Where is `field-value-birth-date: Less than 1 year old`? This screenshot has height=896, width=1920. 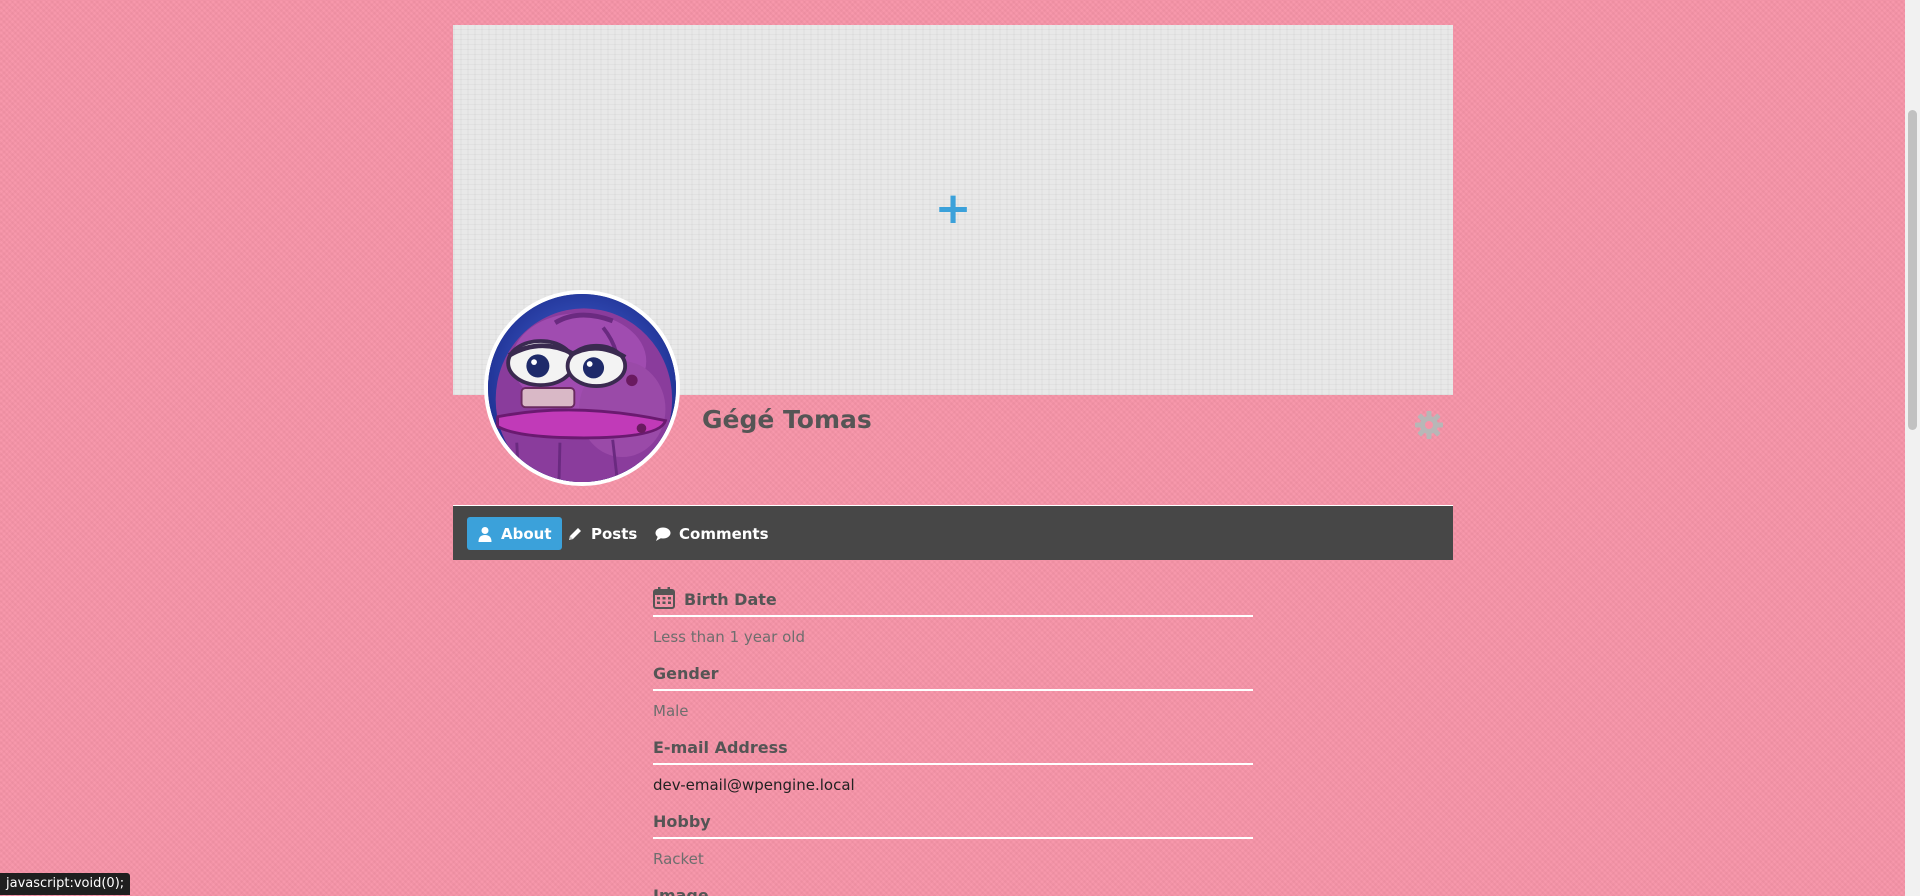 field-value-birth-date: Less than 1 year old is located at coordinates (729, 637).